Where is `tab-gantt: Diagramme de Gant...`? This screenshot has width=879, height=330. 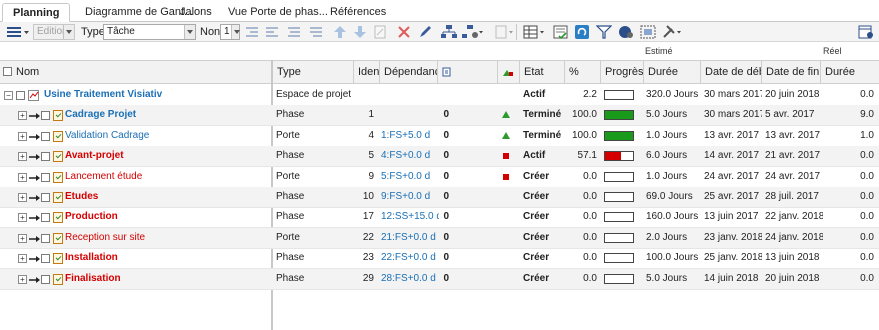 tab-gantt: Diagramme de Gant... is located at coordinates (139, 12).